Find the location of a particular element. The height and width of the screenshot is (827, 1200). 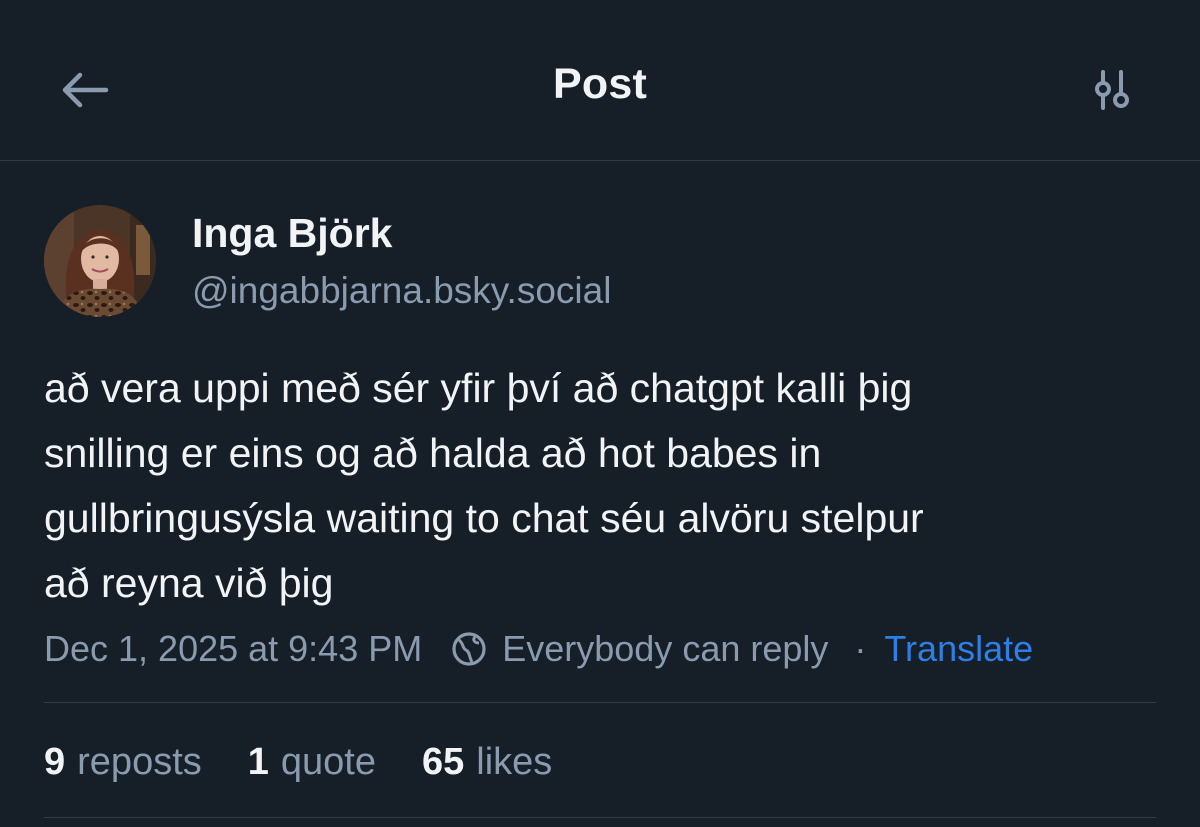

sliders-icon is located at coordinates (1112, 90).